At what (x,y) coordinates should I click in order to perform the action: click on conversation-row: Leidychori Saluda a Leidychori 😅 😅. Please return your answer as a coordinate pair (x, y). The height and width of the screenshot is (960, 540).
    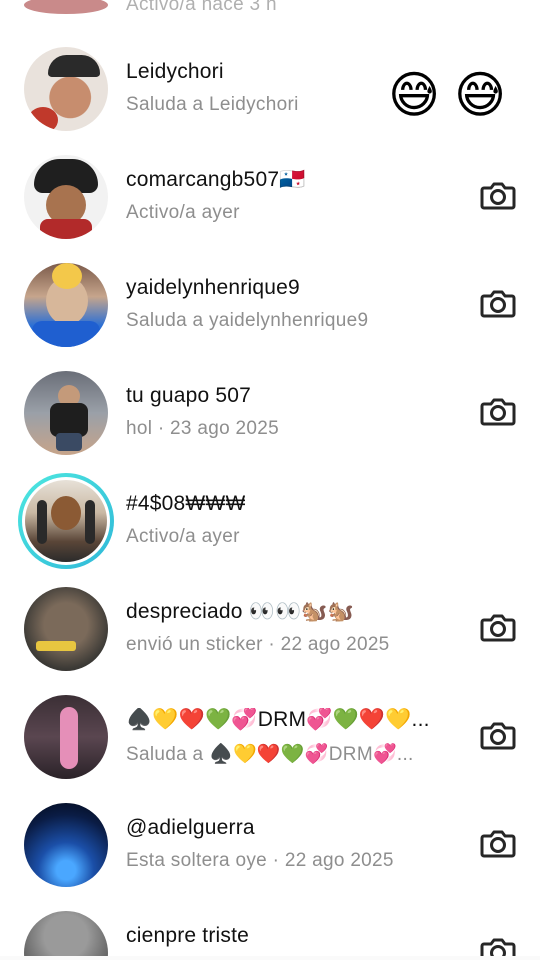
    Looking at the image, I should click on (270, 89).